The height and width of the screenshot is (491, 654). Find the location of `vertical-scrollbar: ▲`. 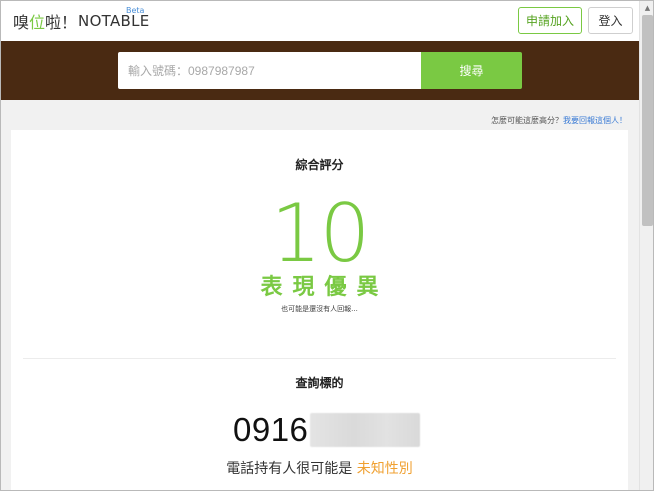

vertical-scrollbar: ▲ is located at coordinates (646, 245).